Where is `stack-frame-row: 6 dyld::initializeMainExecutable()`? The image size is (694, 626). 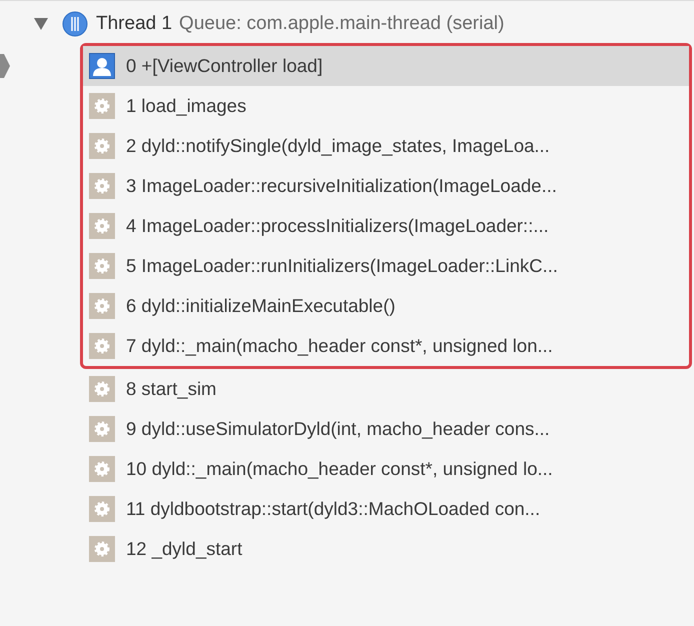 stack-frame-row: 6 dyld::initializeMainExecutable() is located at coordinates (386, 306).